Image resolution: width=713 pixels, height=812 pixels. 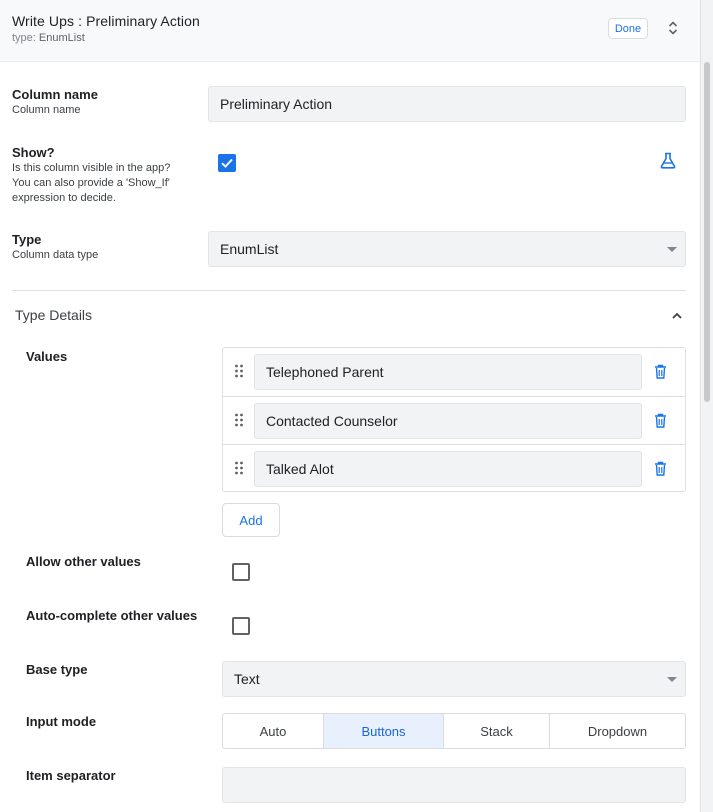 I want to click on background-scrollbar-track, so click(x=706, y=406).